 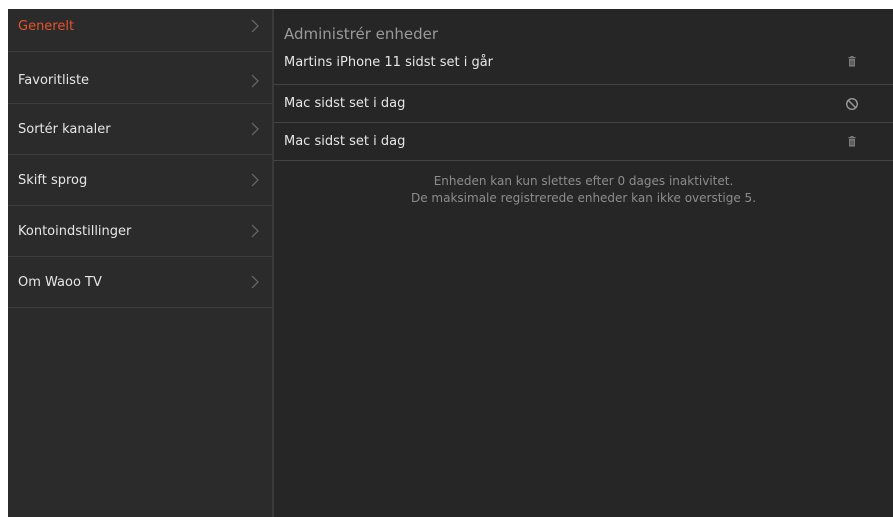 What do you see at coordinates (46, 26) in the screenshot?
I see `sidebar-item-label: Generelt` at bounding box center [46, 26].